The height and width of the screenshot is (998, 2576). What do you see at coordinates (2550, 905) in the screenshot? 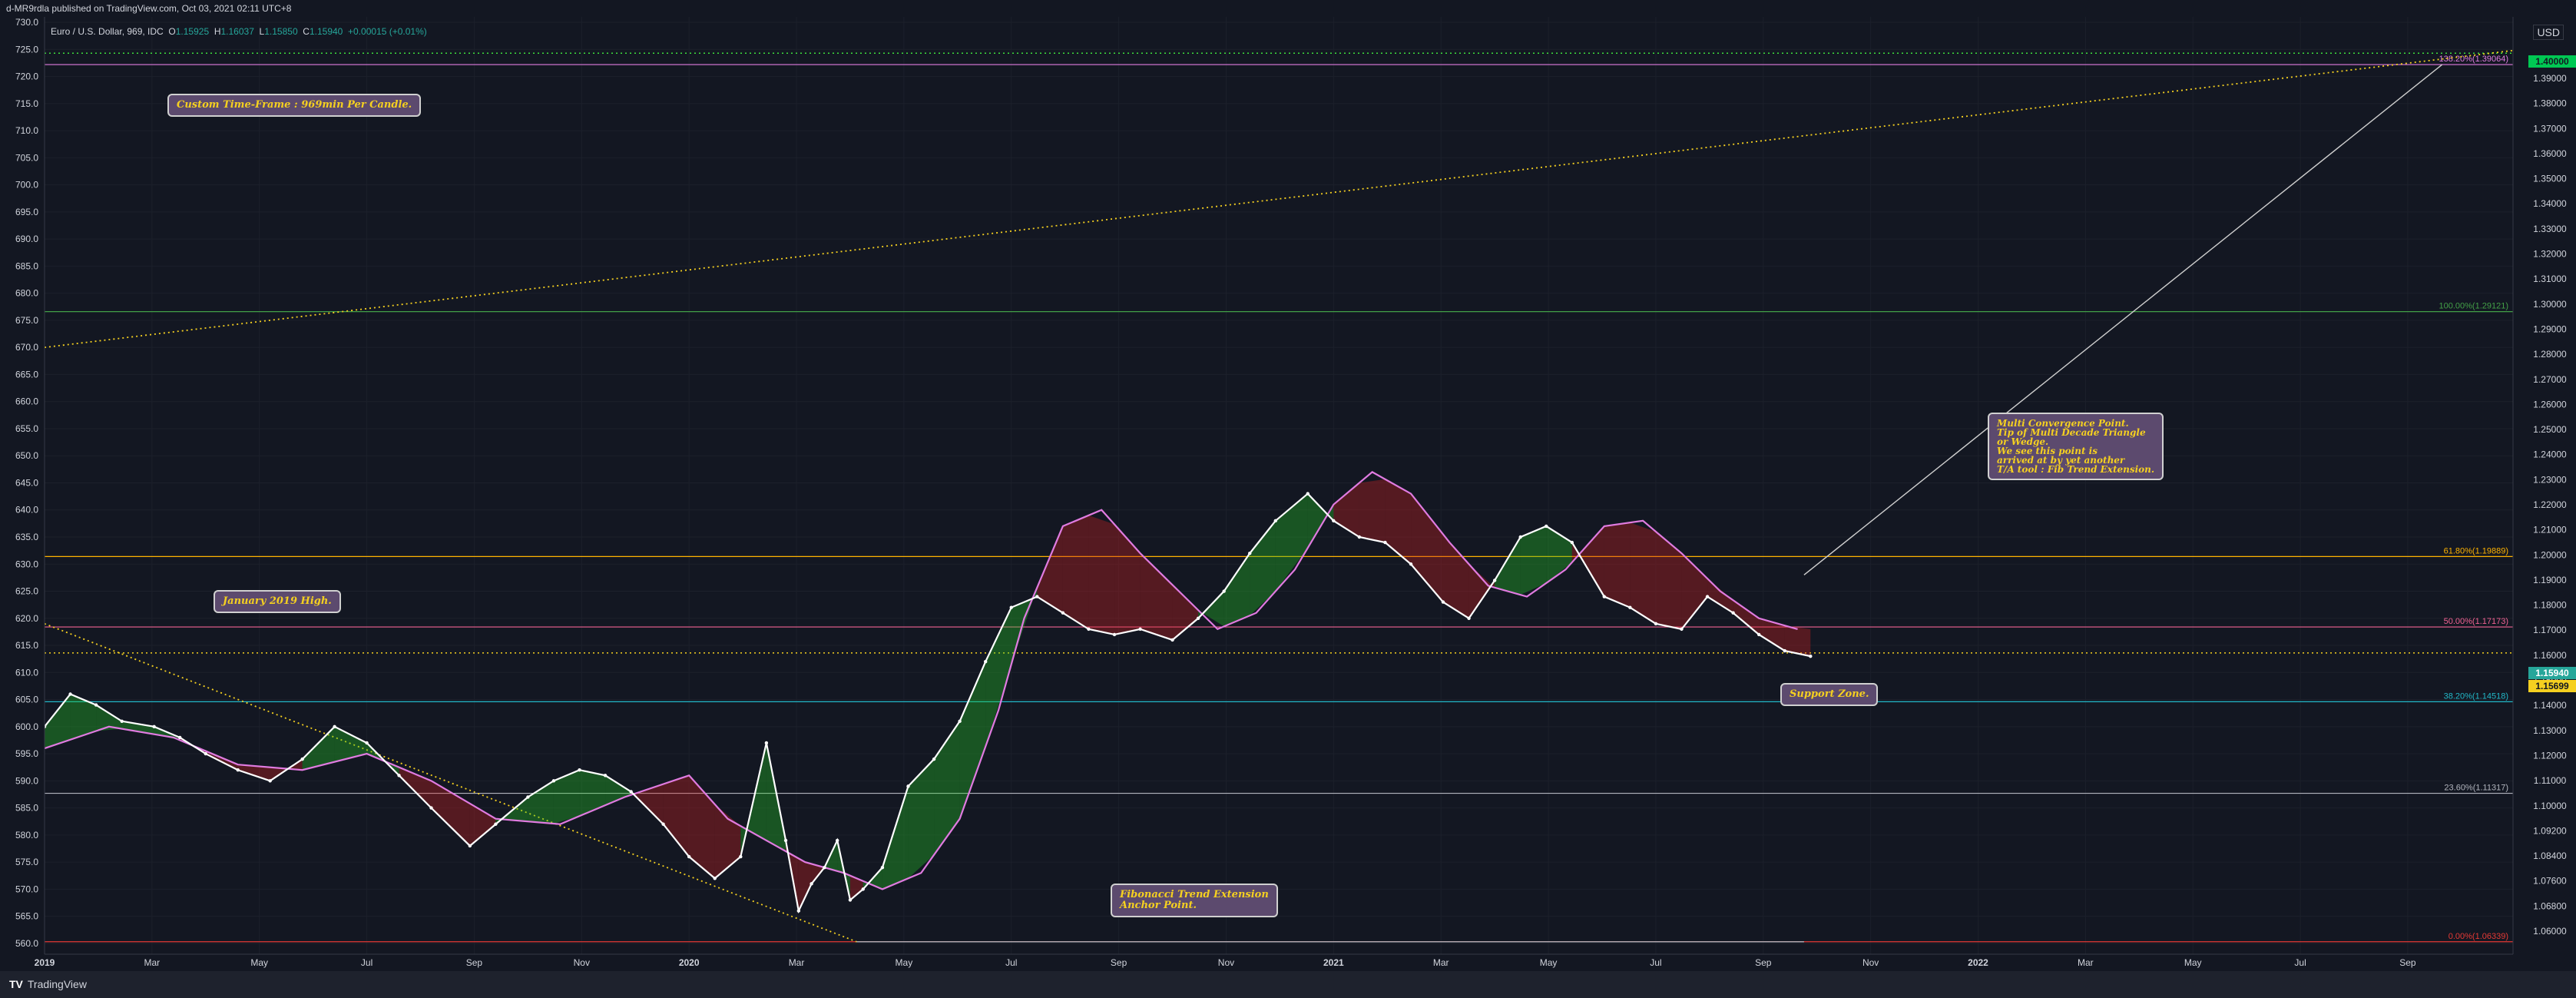
I see `right-tick-label: 1.06800` at bounding box center [2550, 905].